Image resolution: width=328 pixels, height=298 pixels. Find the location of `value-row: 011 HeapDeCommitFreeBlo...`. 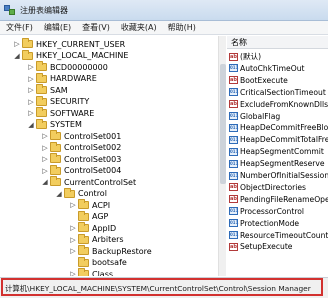

value-row: 011 HeapDeCommitFreeBlo... is located at coordinates (278, 127).